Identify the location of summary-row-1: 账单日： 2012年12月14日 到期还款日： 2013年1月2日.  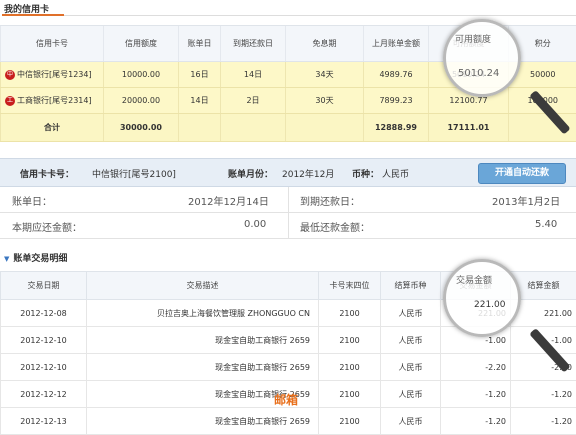
(288, 200).